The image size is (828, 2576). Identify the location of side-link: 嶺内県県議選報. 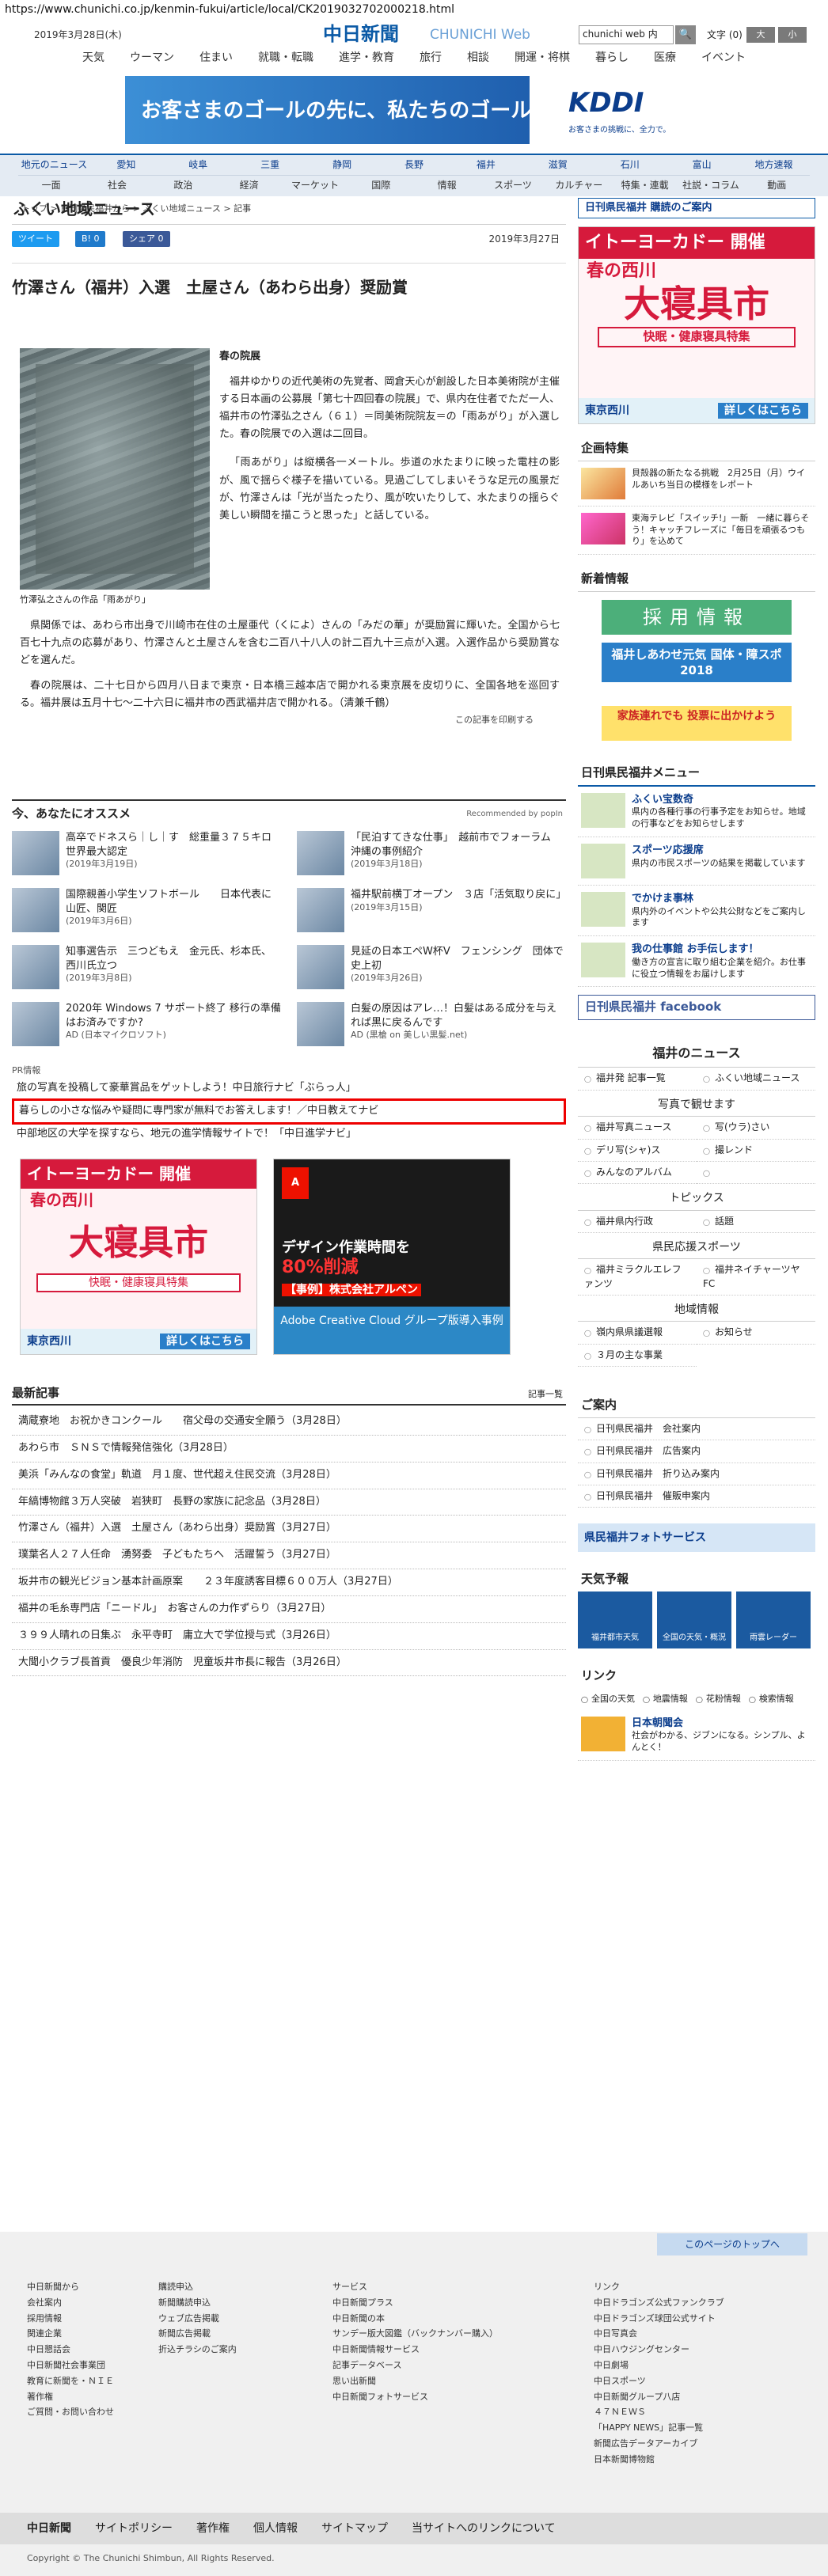
(637, 1333).